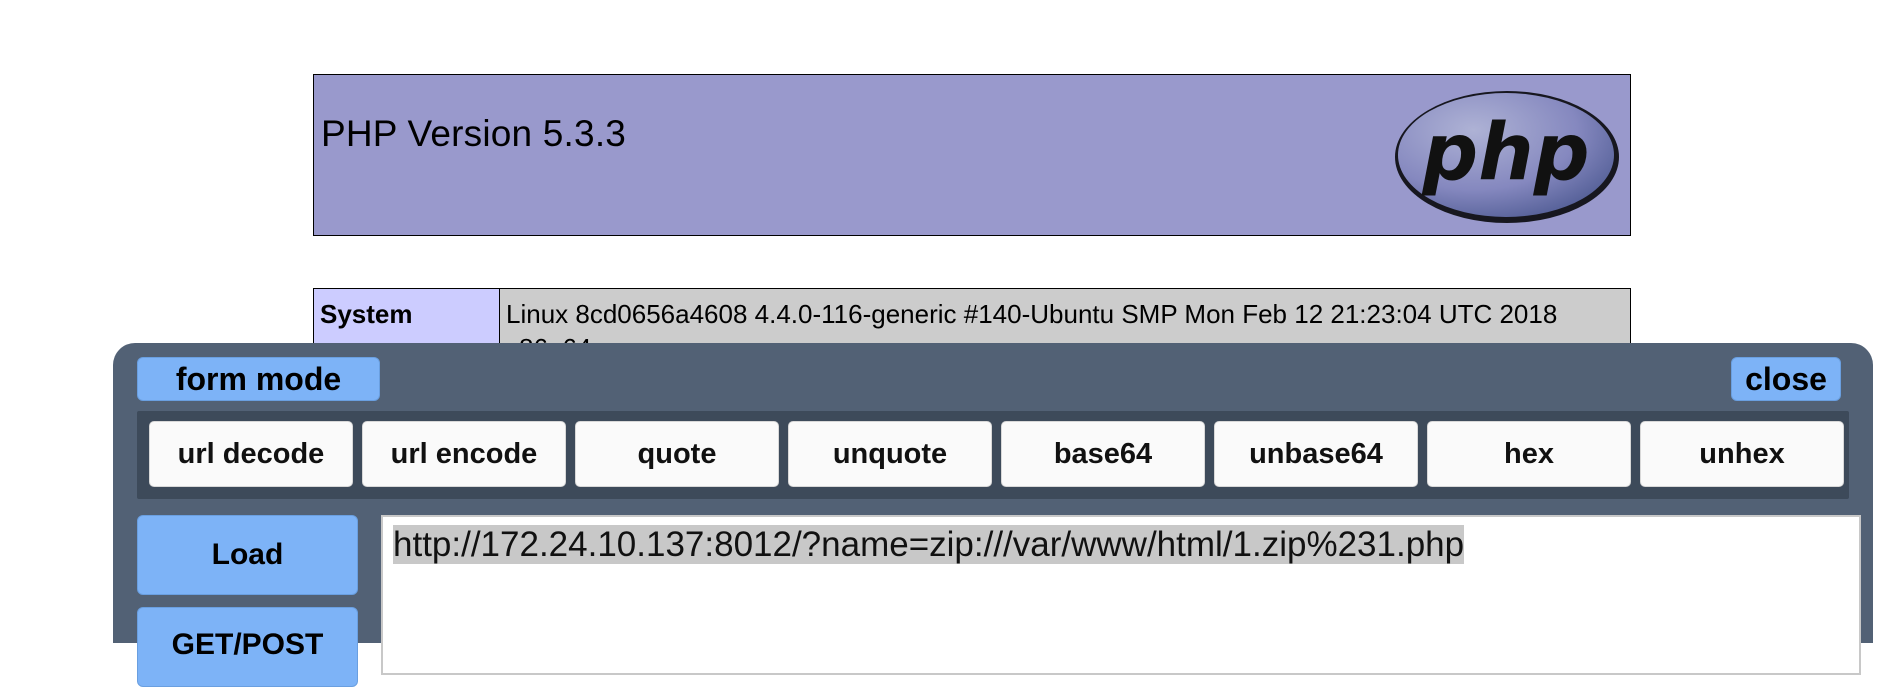 Image resolution: width=1904 pixels, height=687 pixels. What do you see at coordinates (251, 454) in the screenshot?
I see `url-decode-button: url decode` at bounding box center [251, 454].